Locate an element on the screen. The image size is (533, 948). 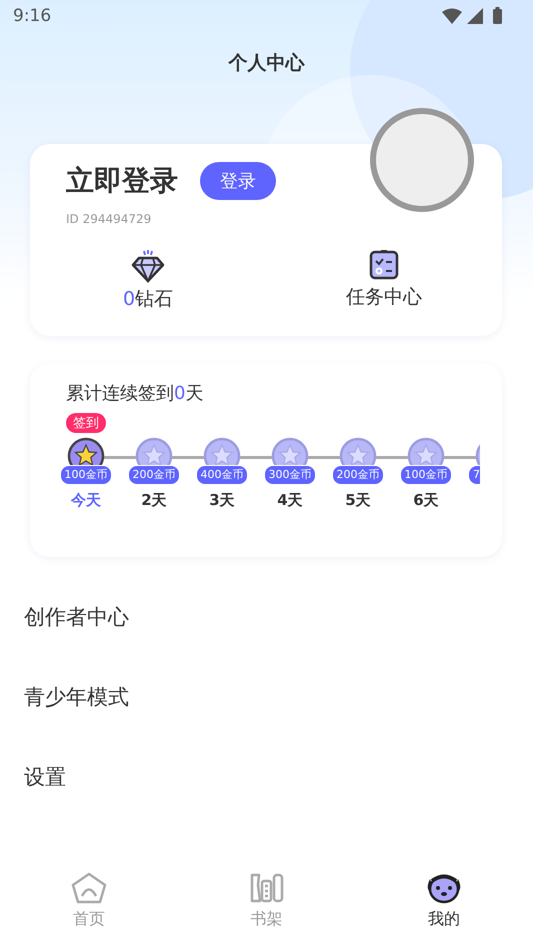
battery-icon is located at coordinates (497, 15).